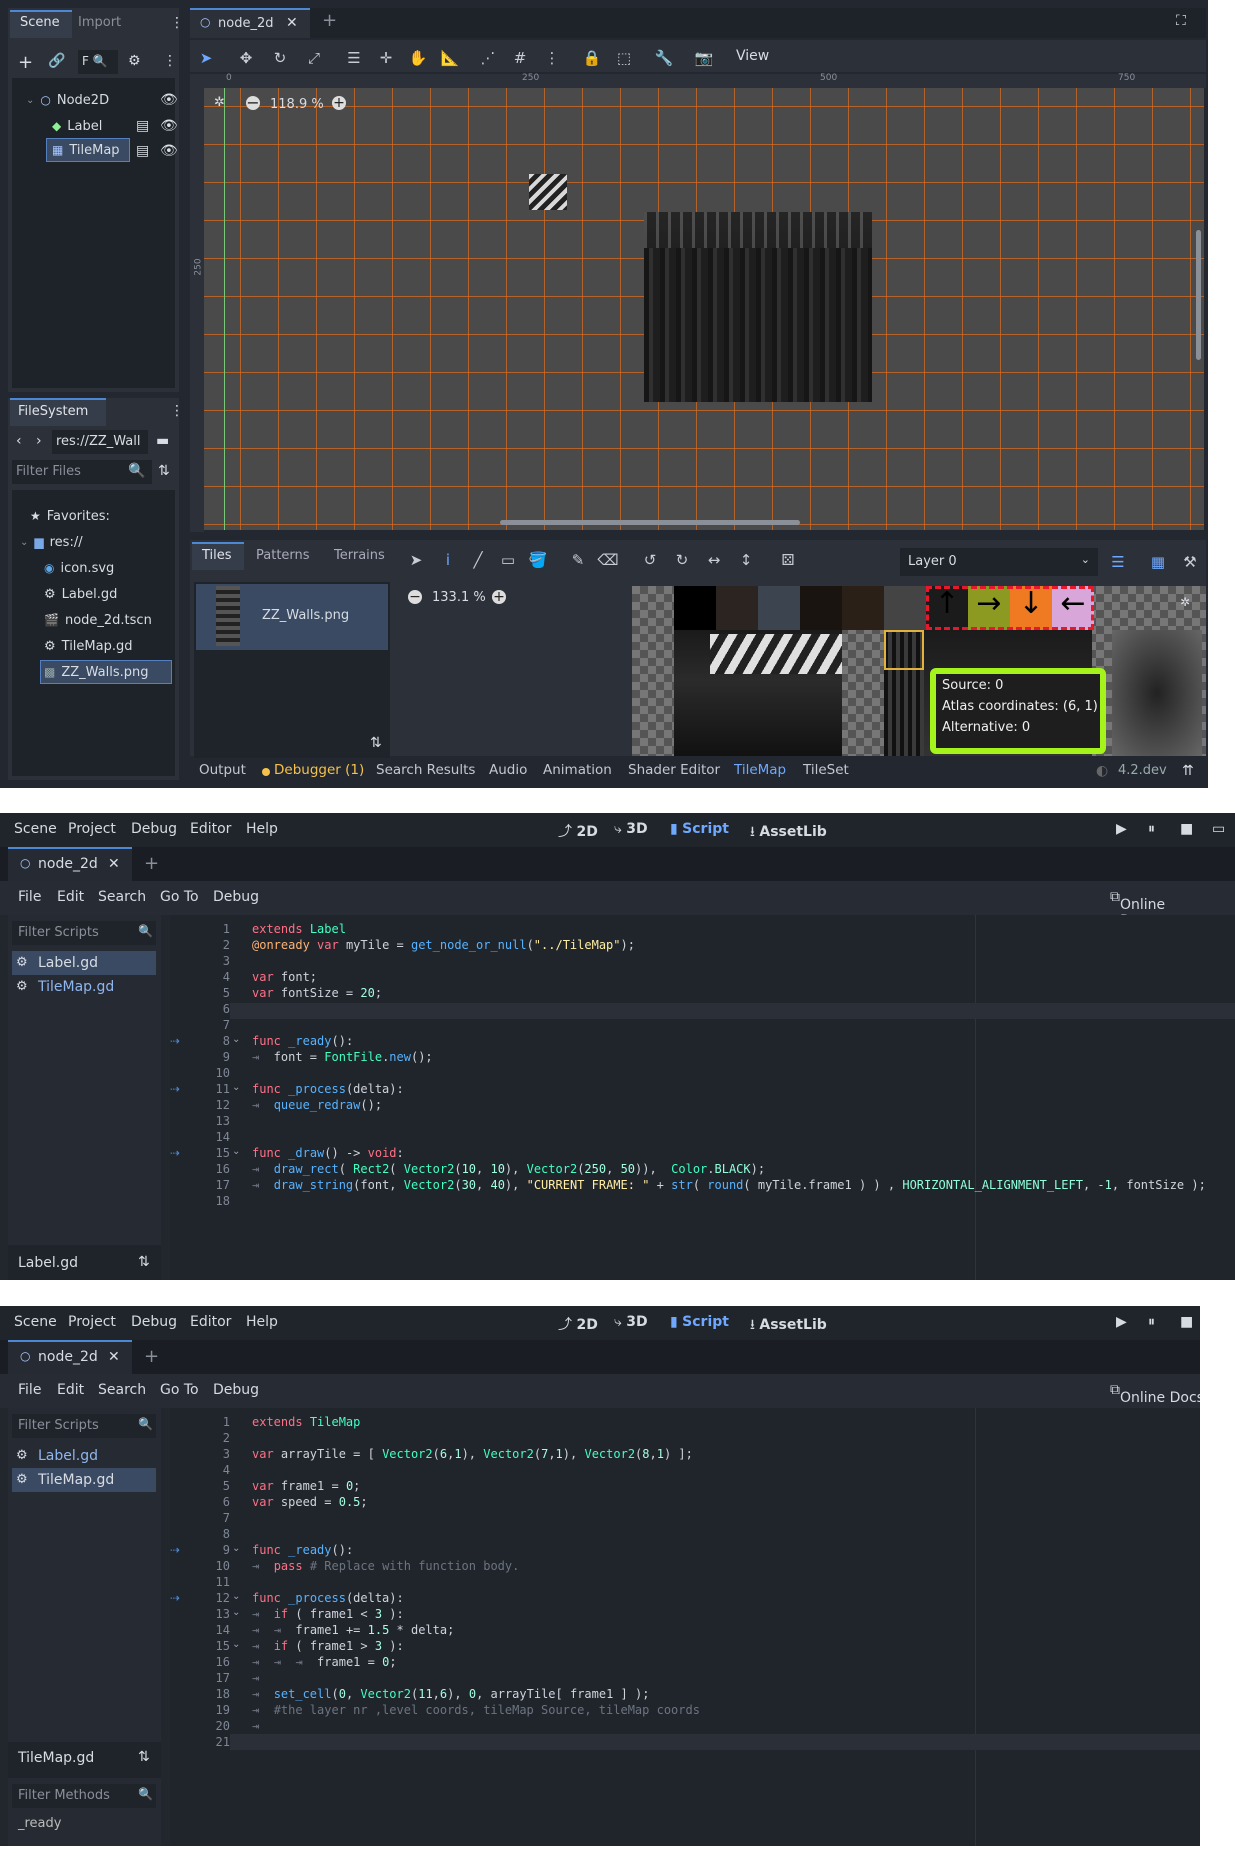  What do you see at coordinates (450, 58) in the screenshot?
I see `ruler-tool-icon: 📐` at bounding box center [450, 58].